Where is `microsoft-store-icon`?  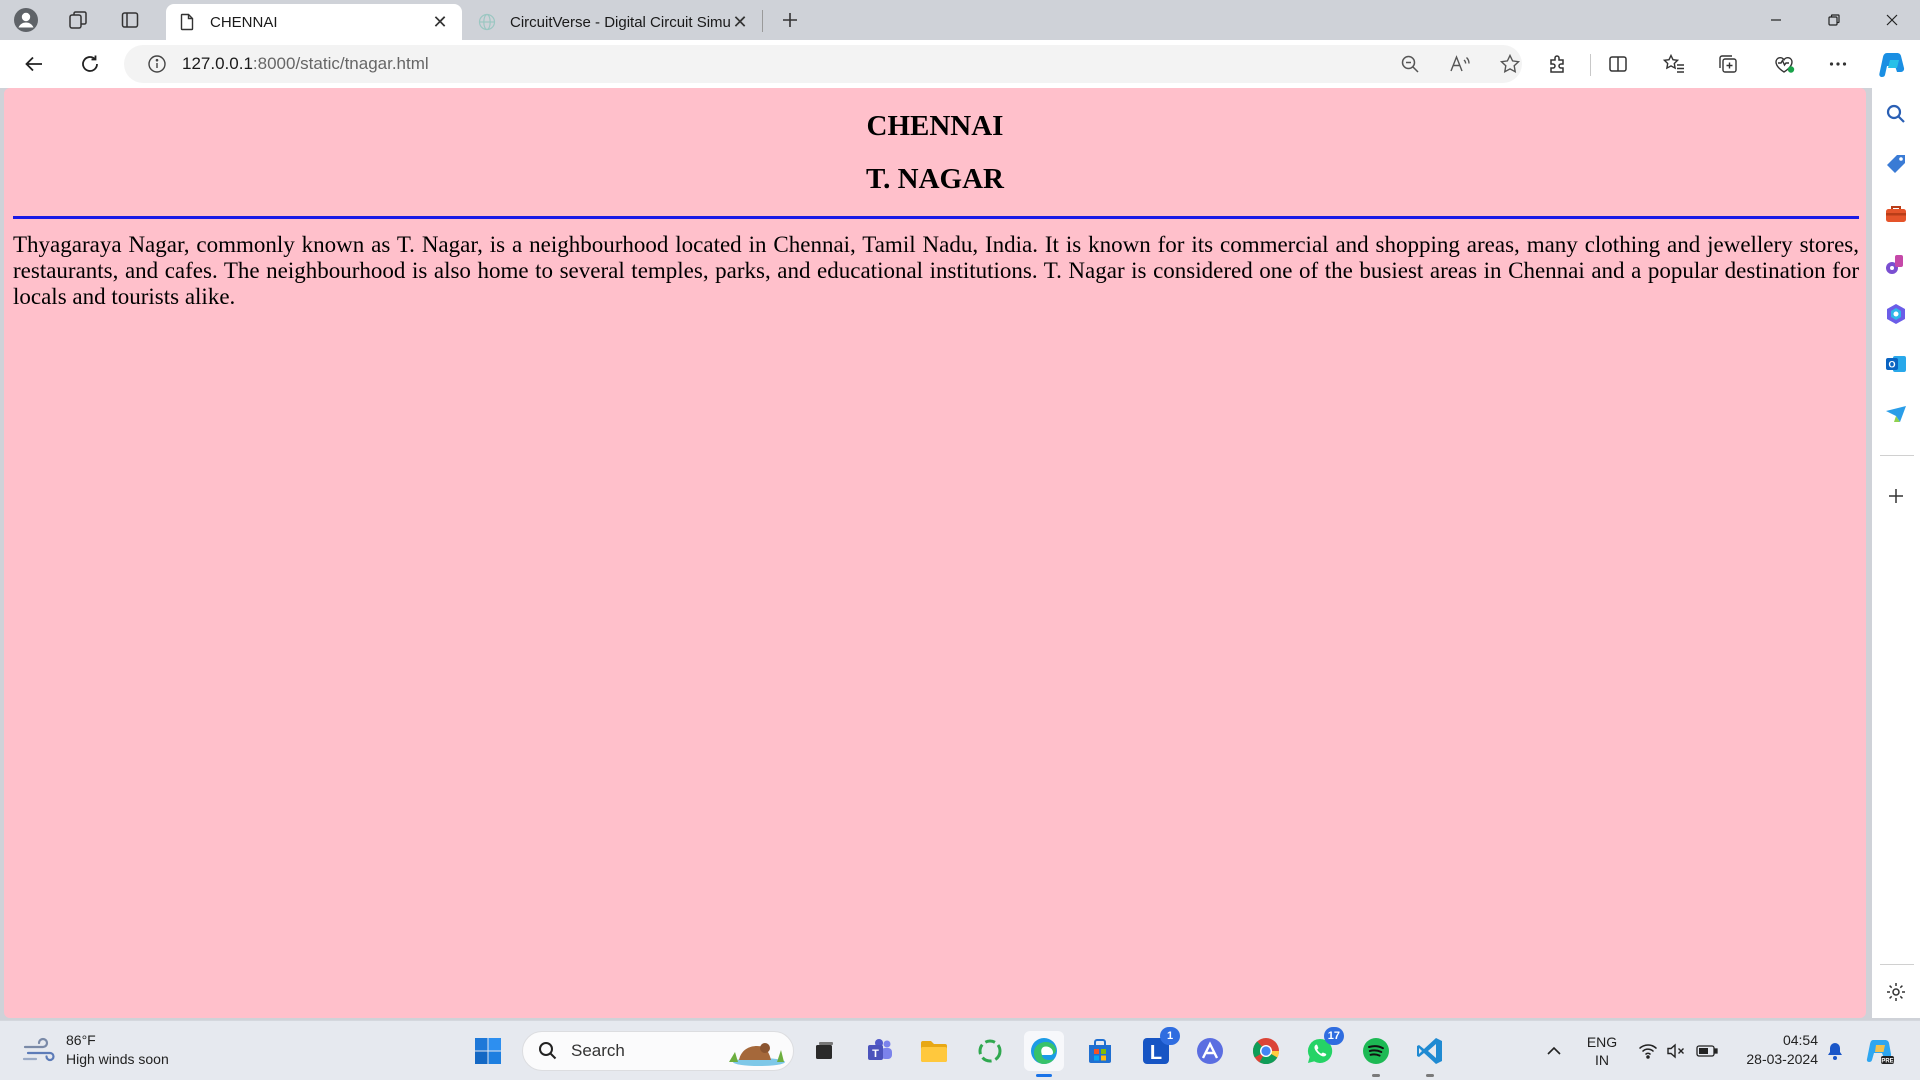
microsoft-store-icon is located at coordinates (1100, 1051).